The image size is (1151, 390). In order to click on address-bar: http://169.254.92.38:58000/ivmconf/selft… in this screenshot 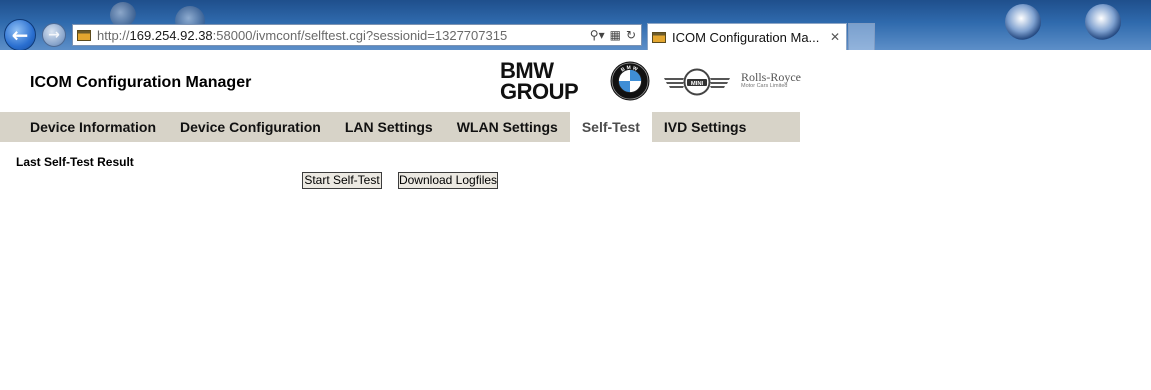, I will do `click(357, 35)`.